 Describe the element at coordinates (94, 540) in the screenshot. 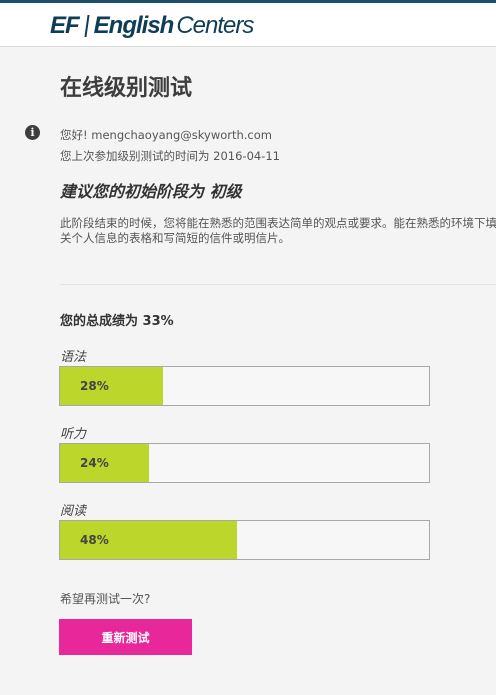

I see `reading-score-text: 48%` at that location.